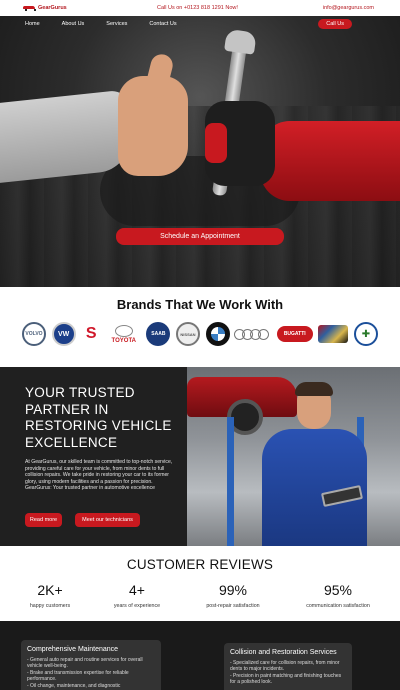 The height and width of the screenshot is (690, 400). Describe the element at coordinates (116, 24) in the screenshot. I see `nav-services: Services` at that location.